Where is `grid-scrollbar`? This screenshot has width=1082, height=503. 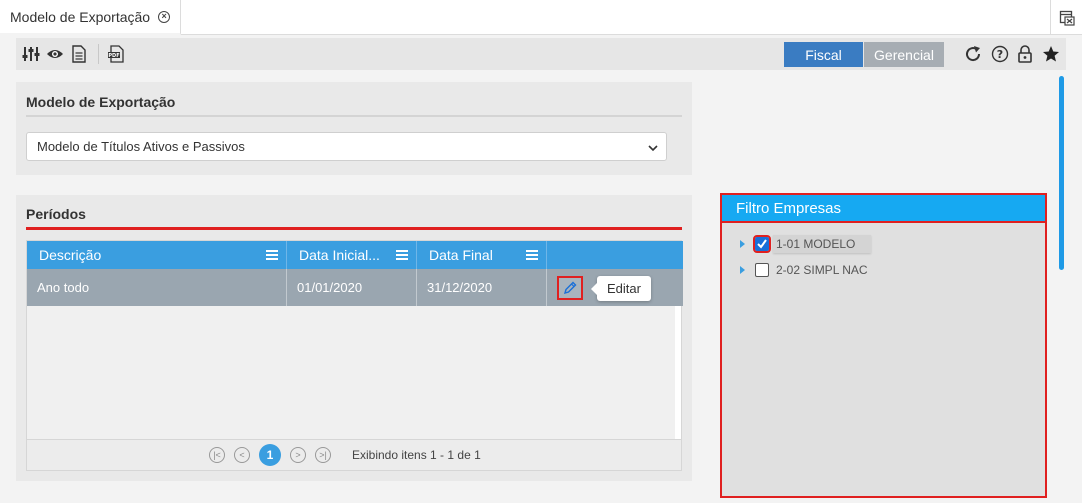
grid-scrollbar is located at coordinates (678, 376).